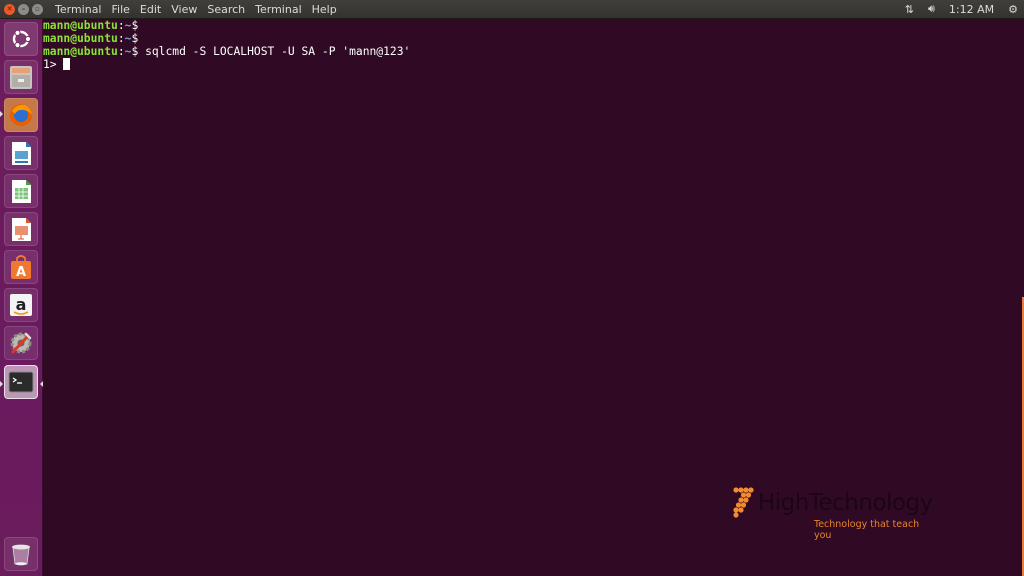 The width and height of the screenshot is (1024, 576). I want to click on launcher-libreoffice-writer, so click(21, 153).